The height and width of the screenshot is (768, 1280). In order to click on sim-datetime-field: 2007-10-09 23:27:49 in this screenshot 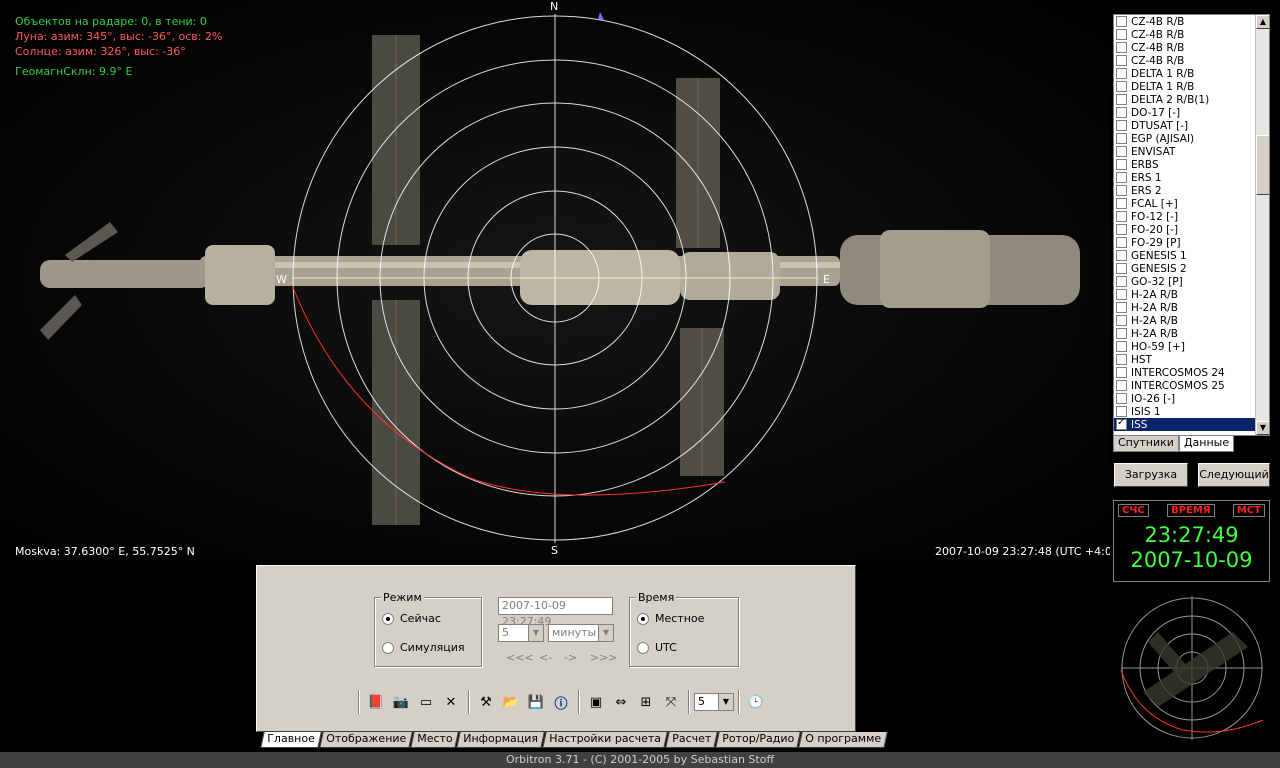, I will do `click(555, 612)`.